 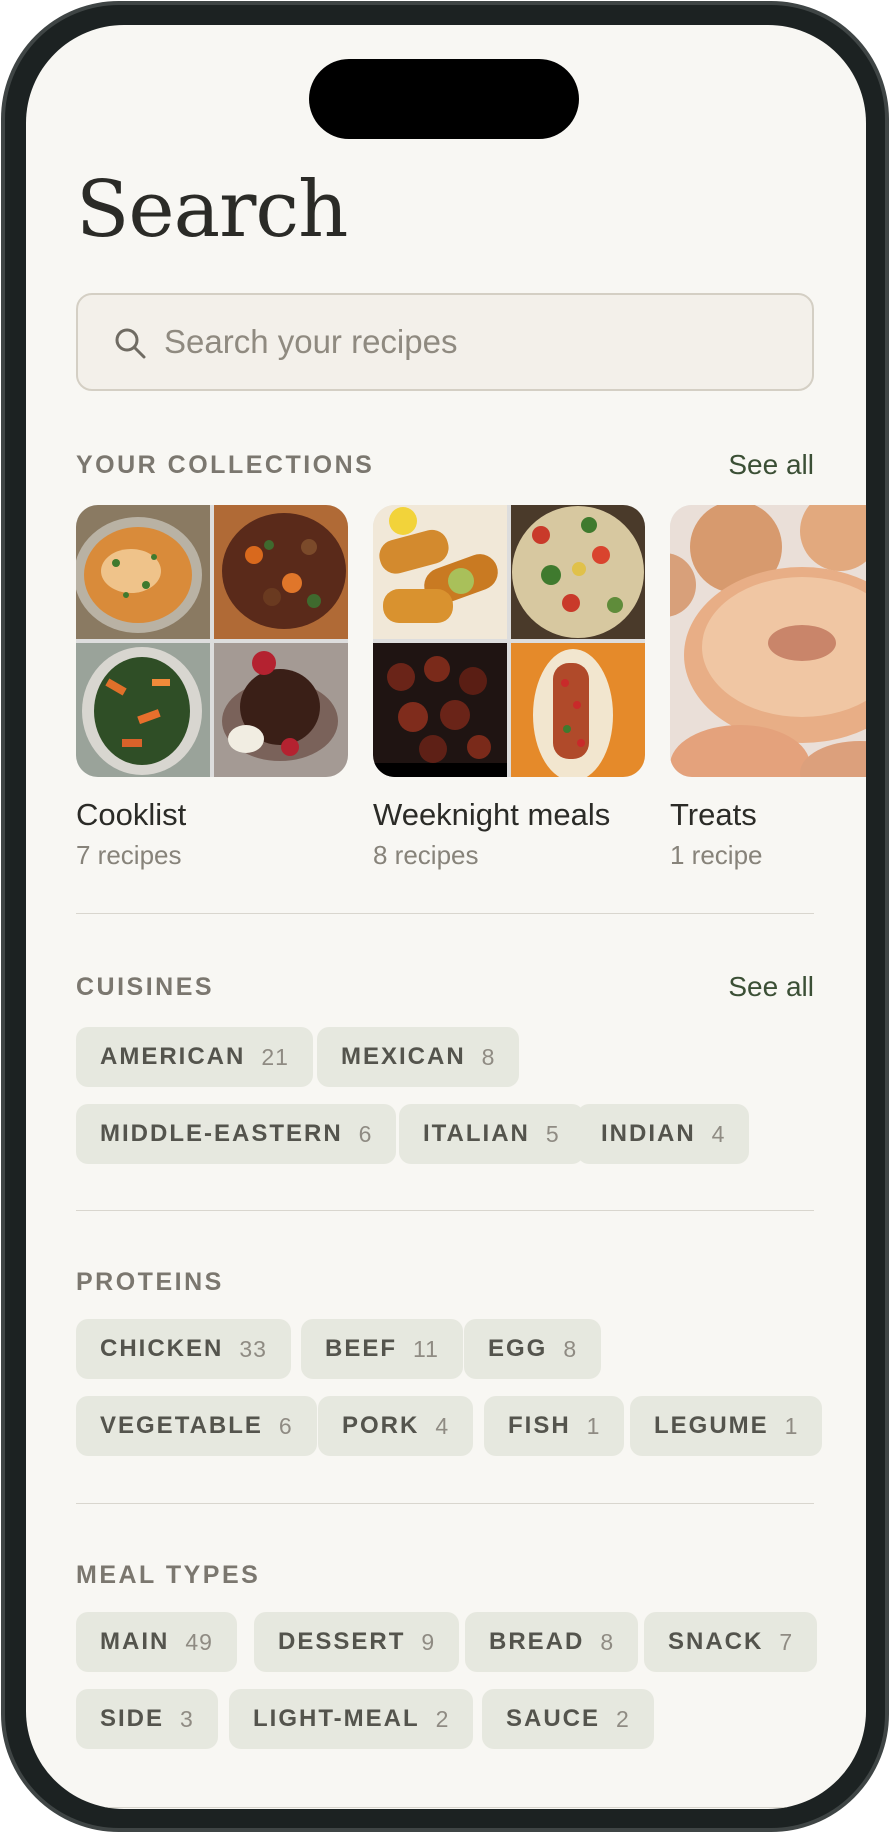 I want to click on chip-snack: SNACK 7, so click(x=731, y=1642).